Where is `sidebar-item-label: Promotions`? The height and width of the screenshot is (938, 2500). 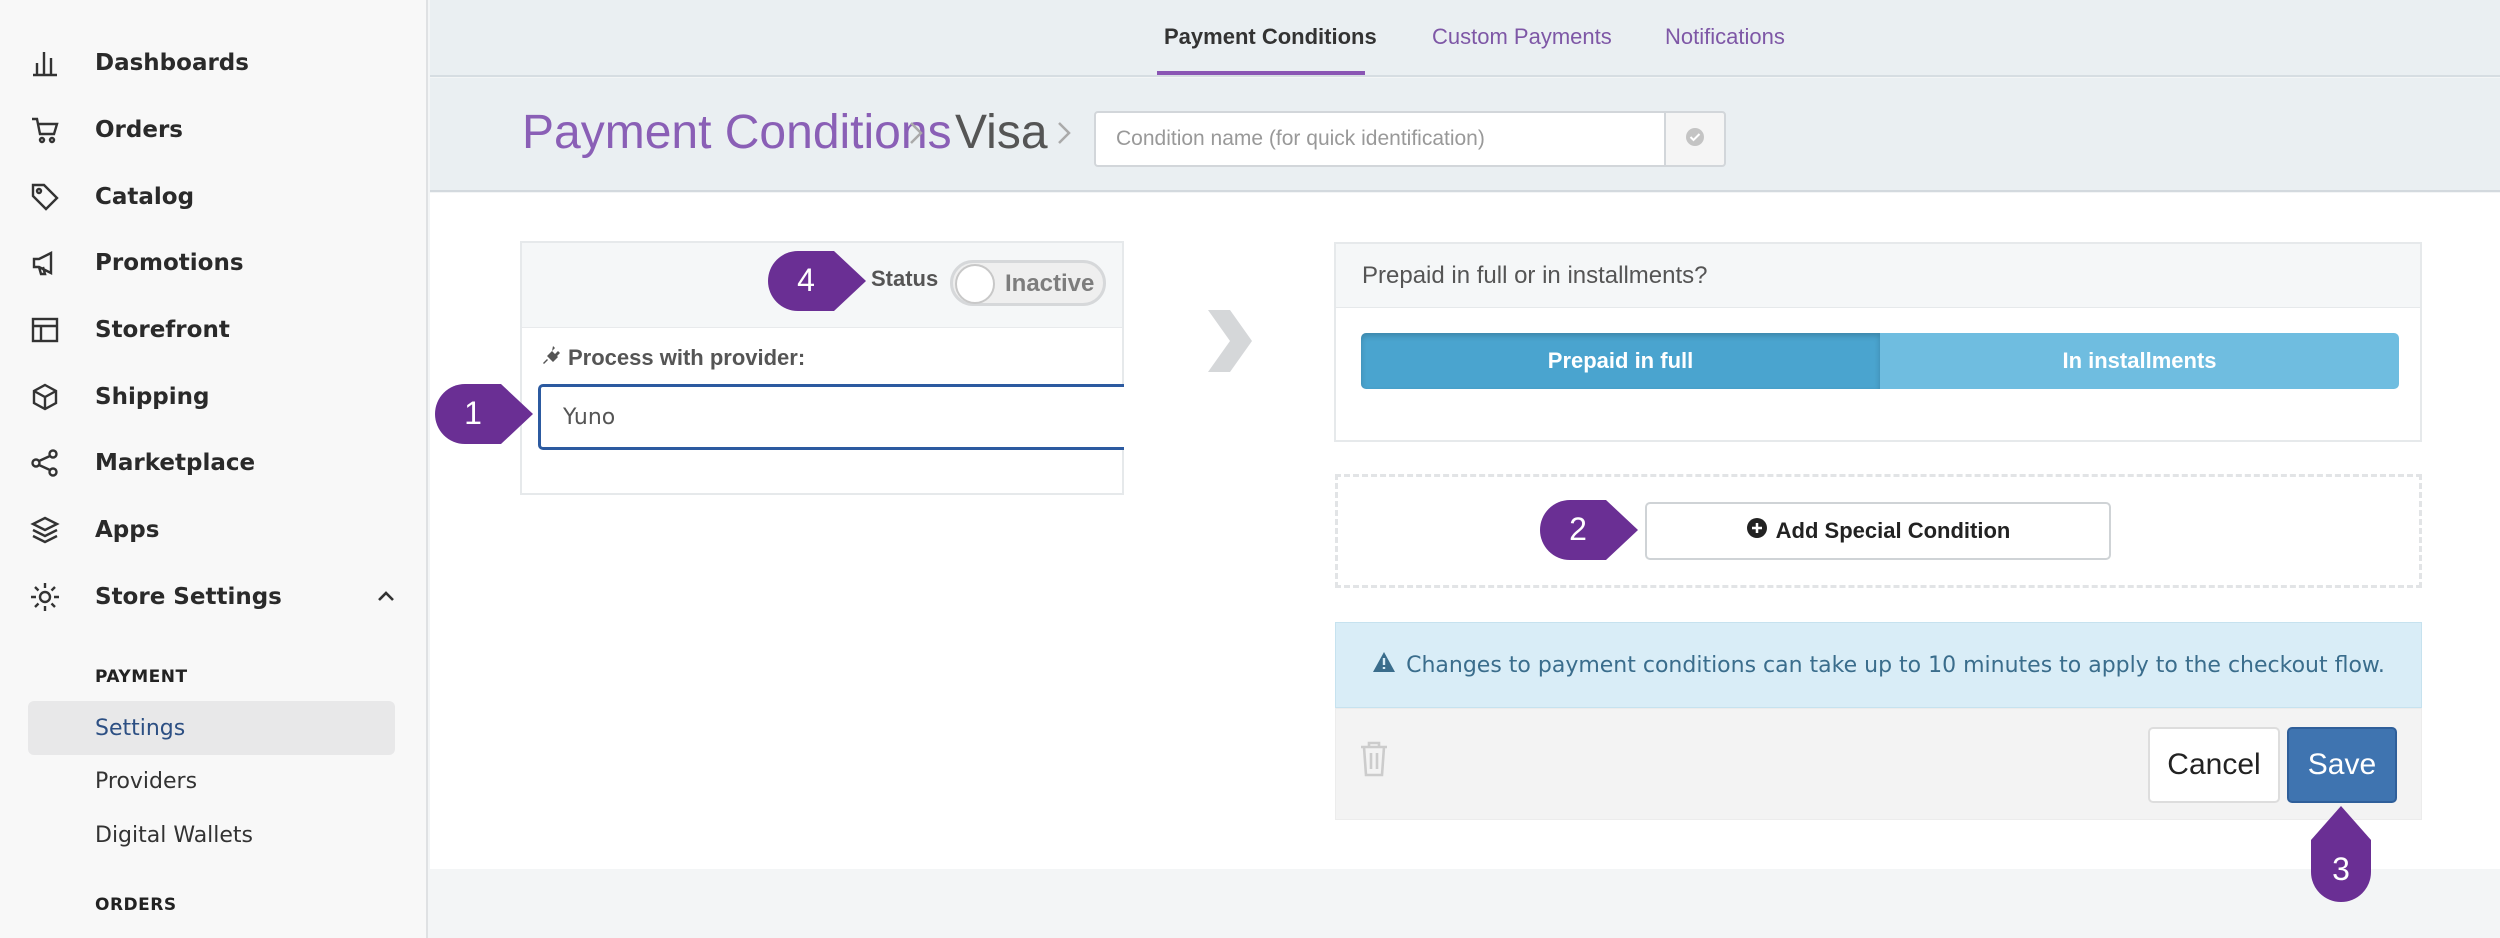
sidebar-item-label: Promotions is located at coordinates (169, 263).